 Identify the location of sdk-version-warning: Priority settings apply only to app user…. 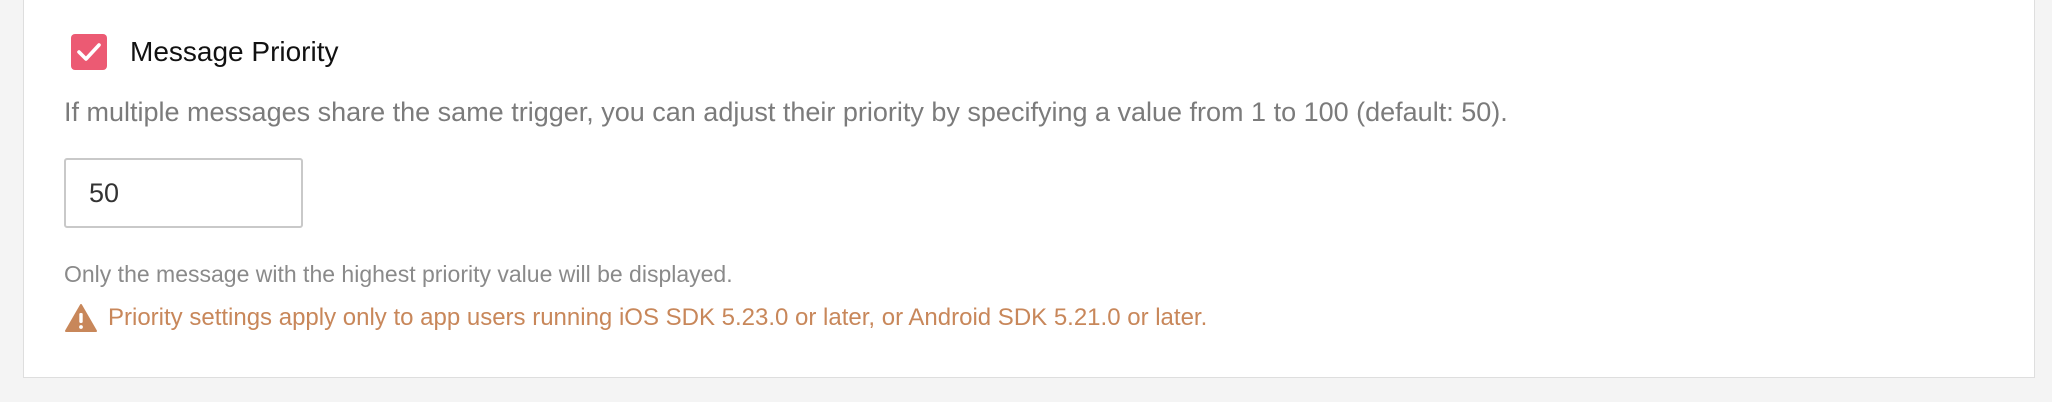
(635, 318).